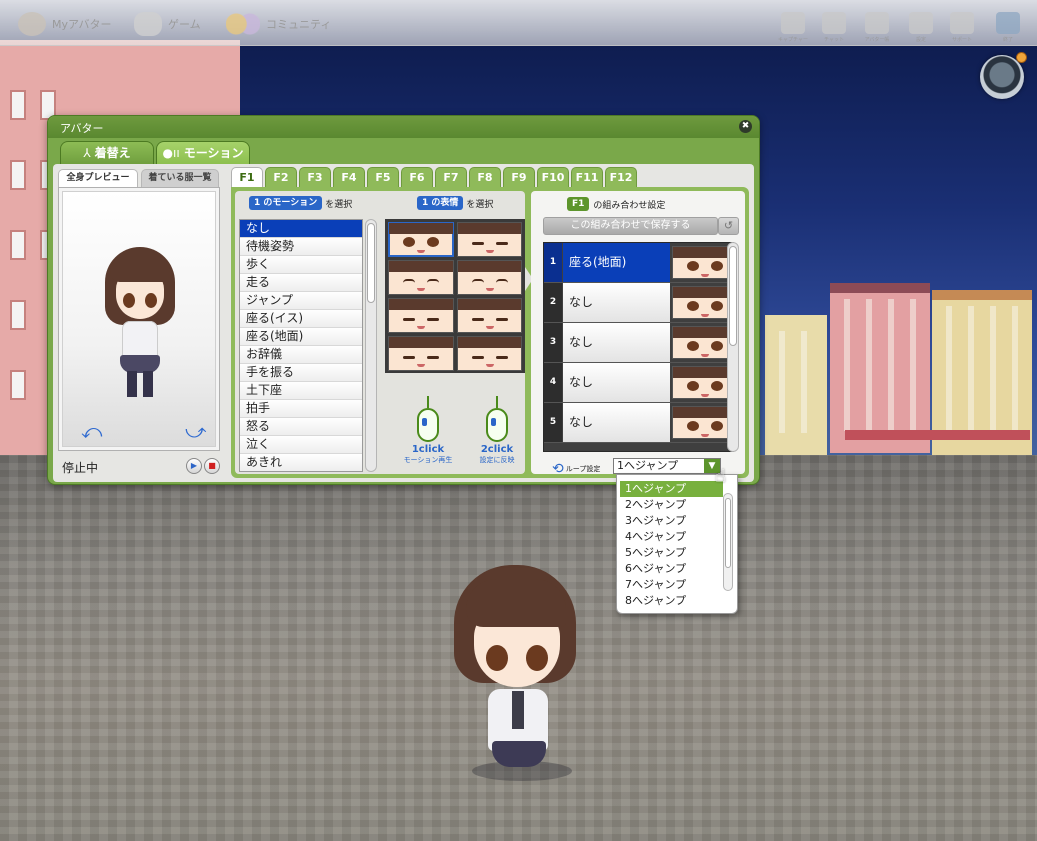 This screenshot has height=841, width=1037. I want to click on tab-motion: ●ıı モーション, so click(203, 153).